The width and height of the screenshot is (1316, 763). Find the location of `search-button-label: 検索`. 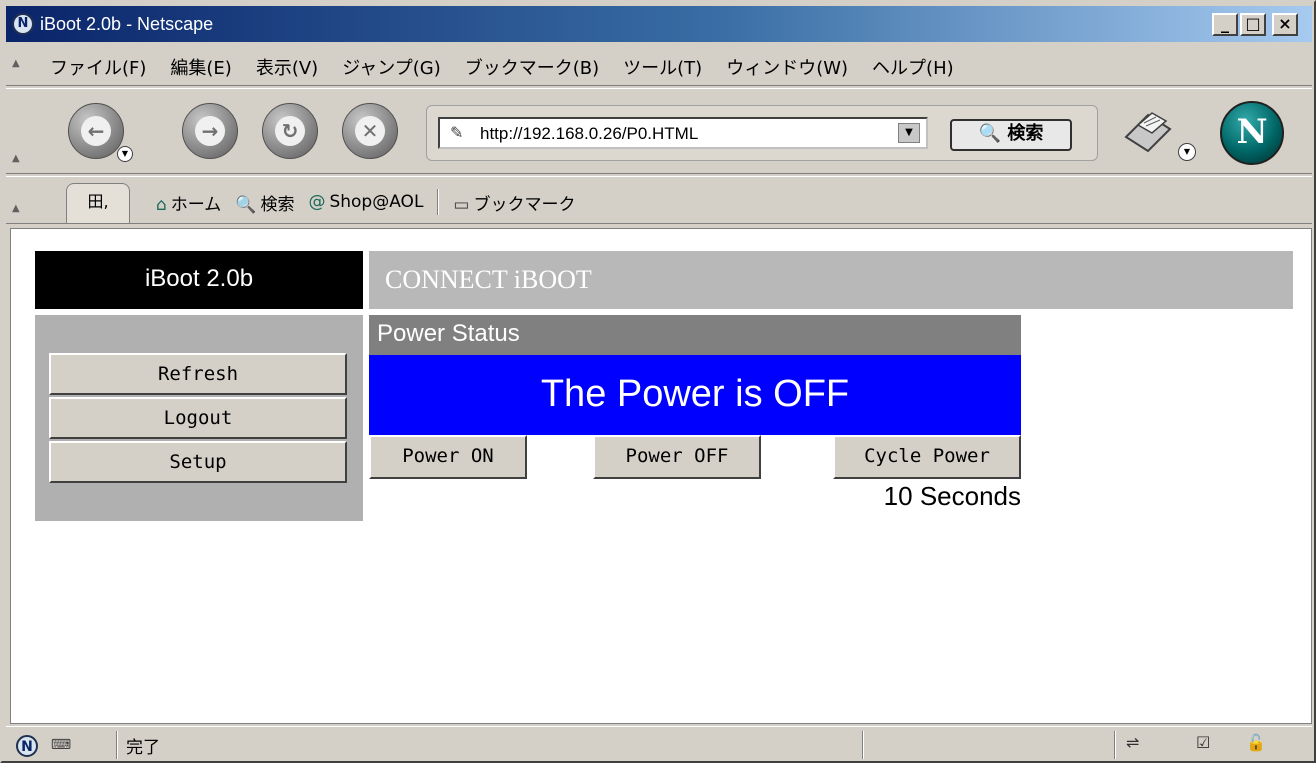

search-button-label: 検索 is located at coordinates (1025, 133).